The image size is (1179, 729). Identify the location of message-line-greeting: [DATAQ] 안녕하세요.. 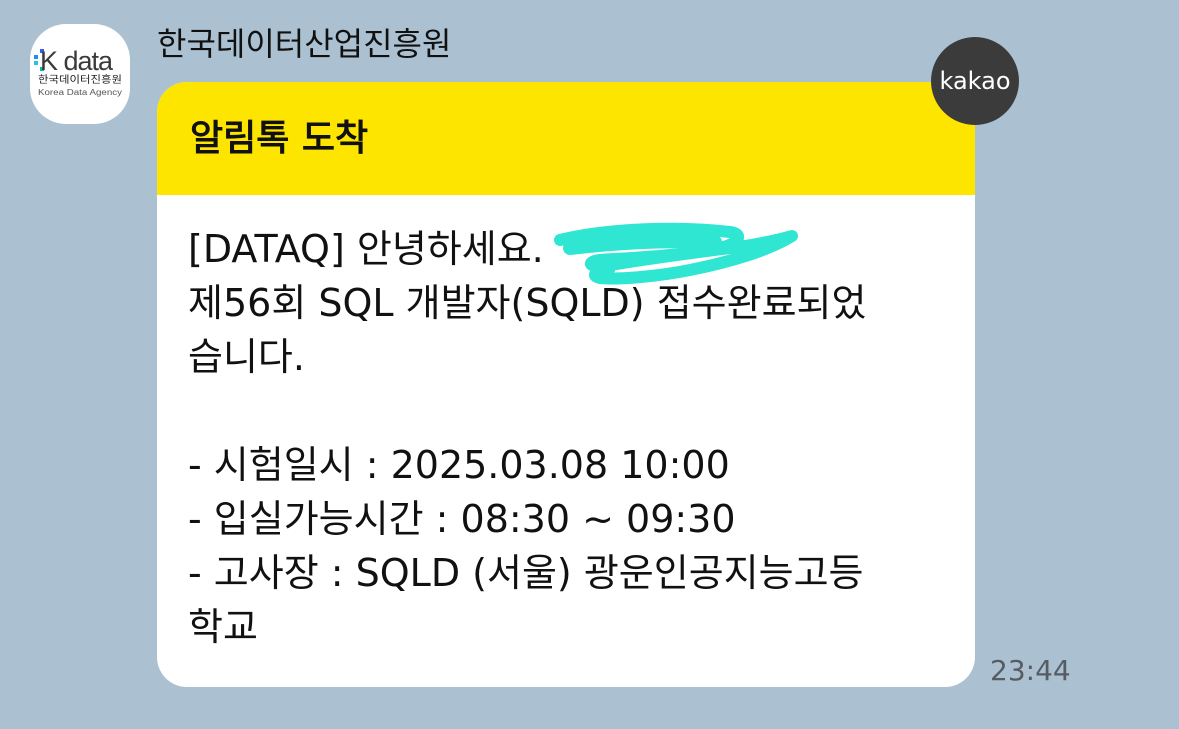
(366, 249).